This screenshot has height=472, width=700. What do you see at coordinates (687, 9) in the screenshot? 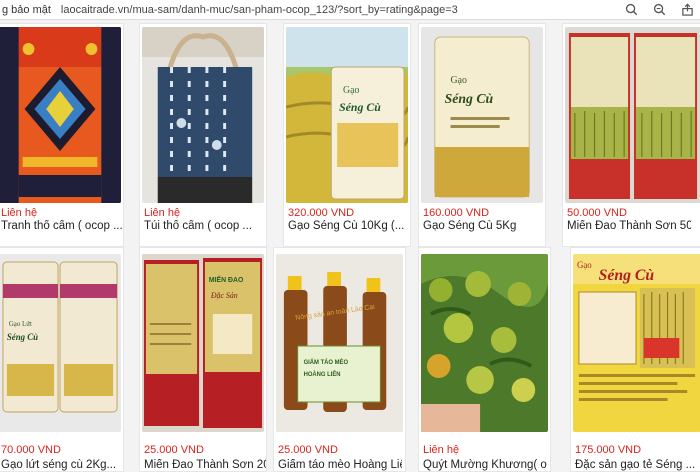
I see `share-icon` at bounding box center [687, 9].